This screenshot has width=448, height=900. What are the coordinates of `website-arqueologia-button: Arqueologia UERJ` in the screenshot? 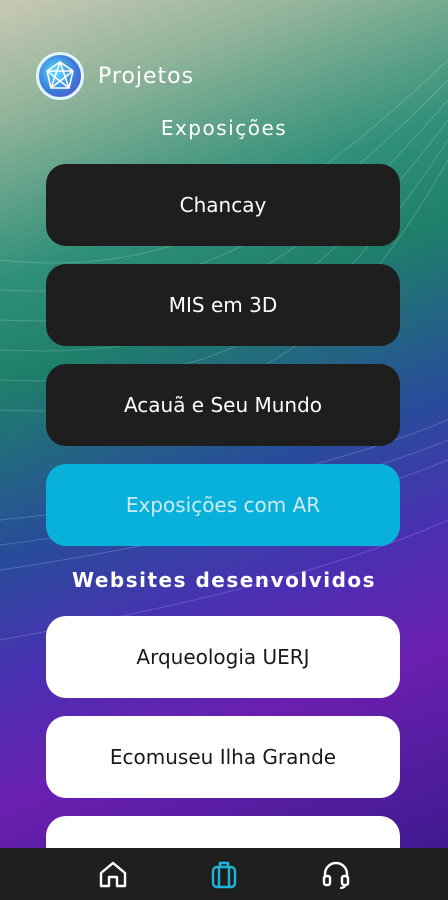 It's located at (223, 657).